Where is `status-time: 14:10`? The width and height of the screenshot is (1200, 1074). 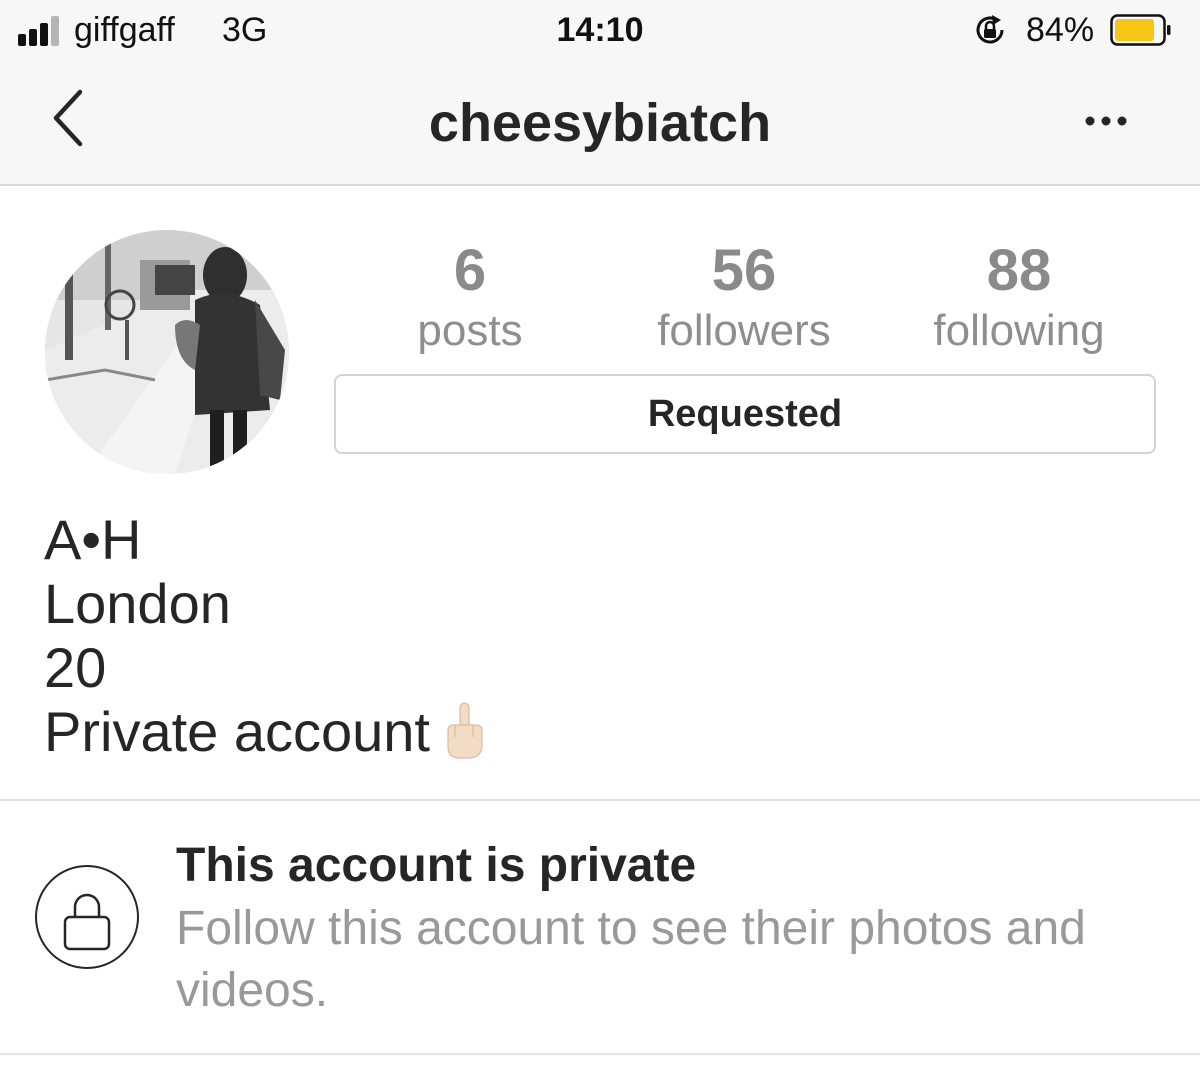
status-time: 14:10 is located at coordinates (600, 30).